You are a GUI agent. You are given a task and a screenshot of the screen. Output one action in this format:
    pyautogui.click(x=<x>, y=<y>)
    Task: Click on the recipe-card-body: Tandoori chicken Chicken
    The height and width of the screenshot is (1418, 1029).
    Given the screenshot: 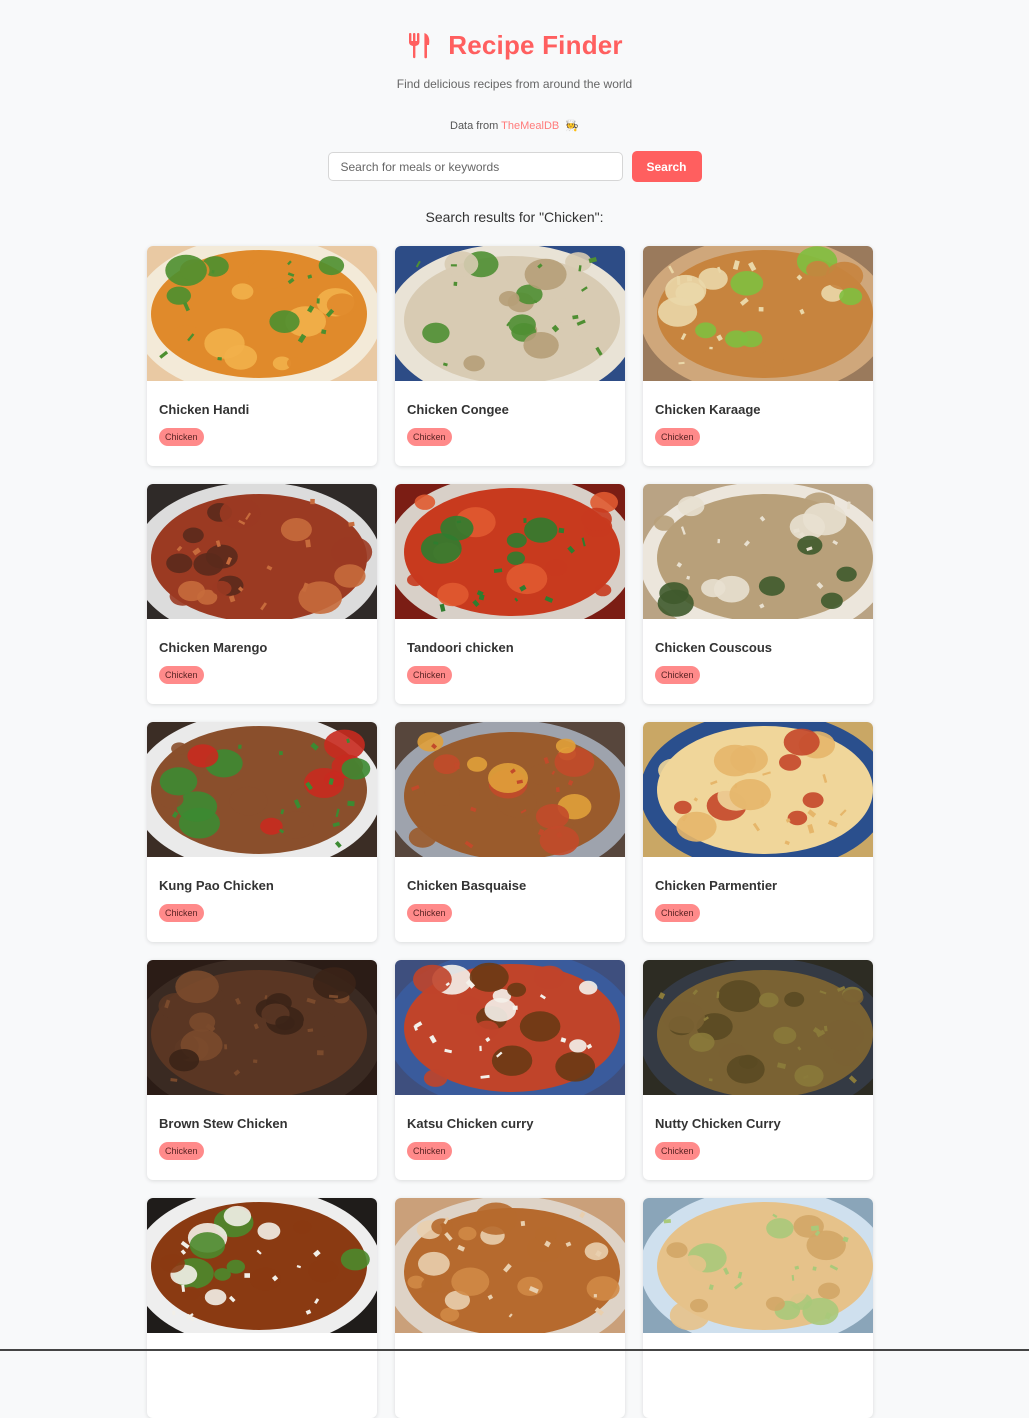 What is the action you would take?
    pyautogui.click(x=510, y=651)
    